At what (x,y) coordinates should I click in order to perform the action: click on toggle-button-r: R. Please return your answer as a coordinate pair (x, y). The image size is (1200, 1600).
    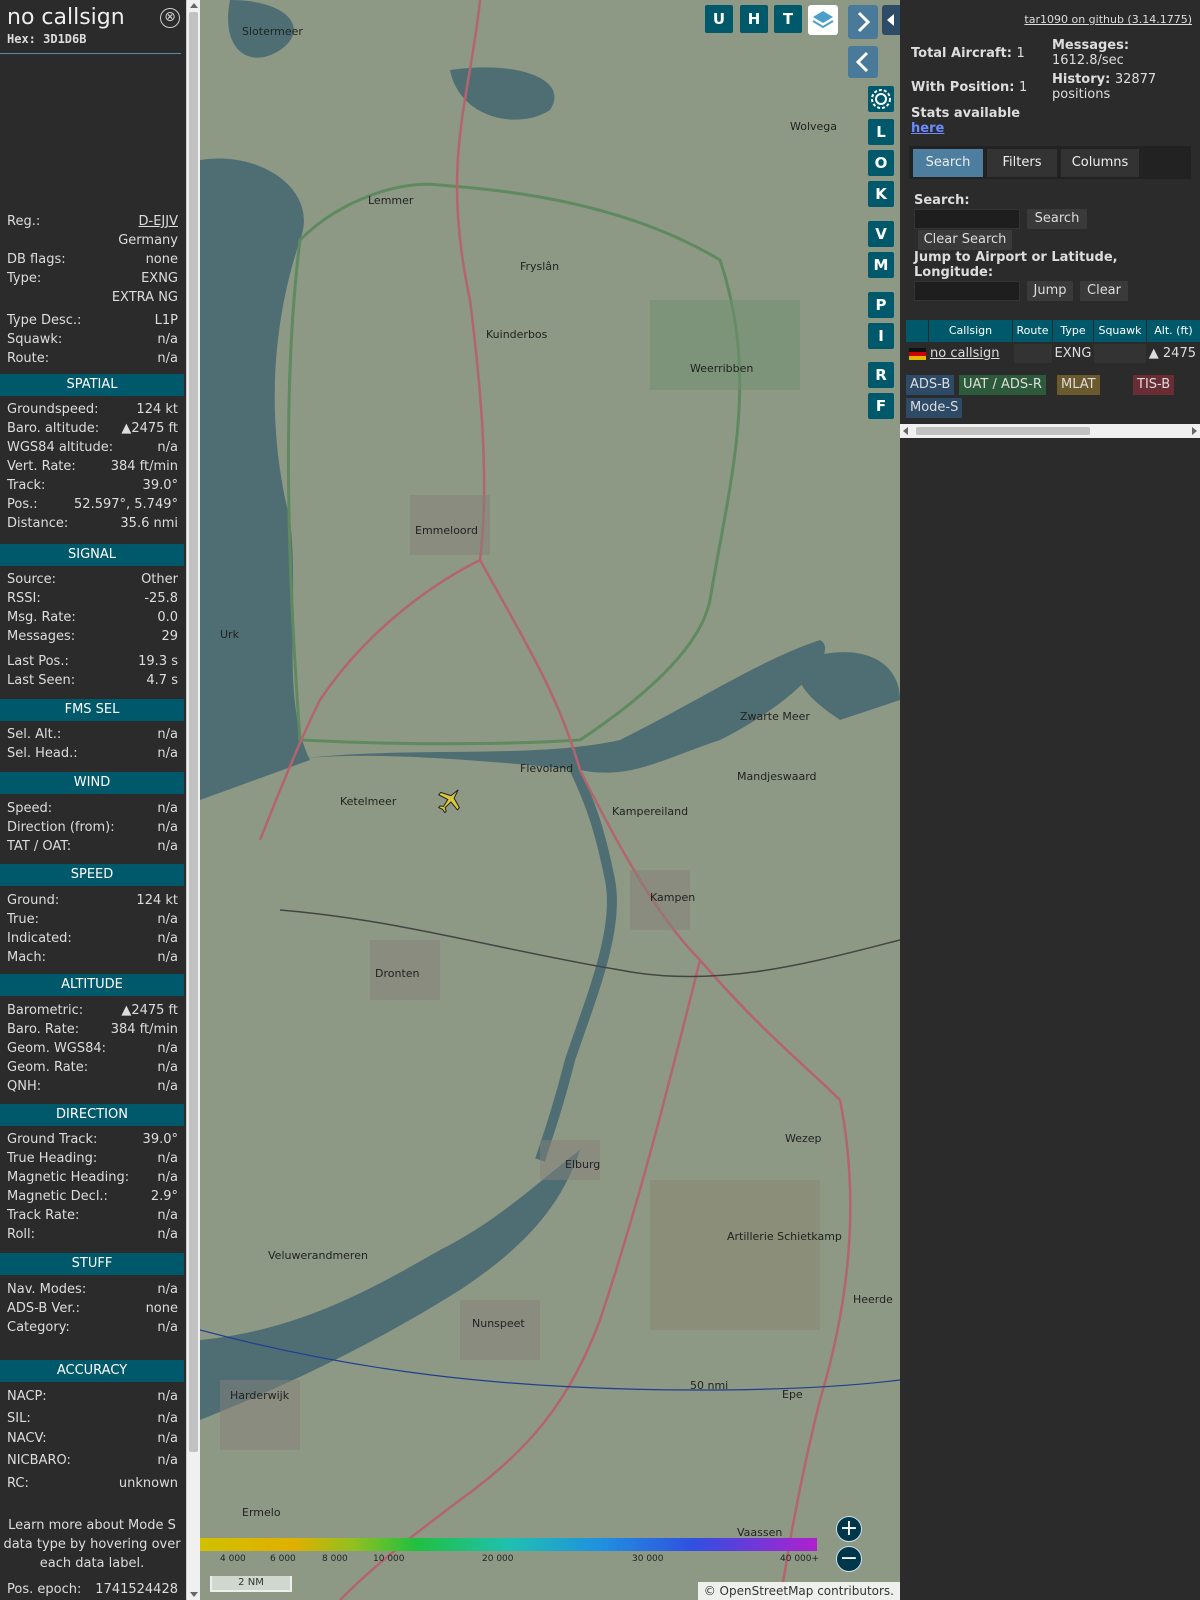
    Looking at the image, I should click on (881, 375).